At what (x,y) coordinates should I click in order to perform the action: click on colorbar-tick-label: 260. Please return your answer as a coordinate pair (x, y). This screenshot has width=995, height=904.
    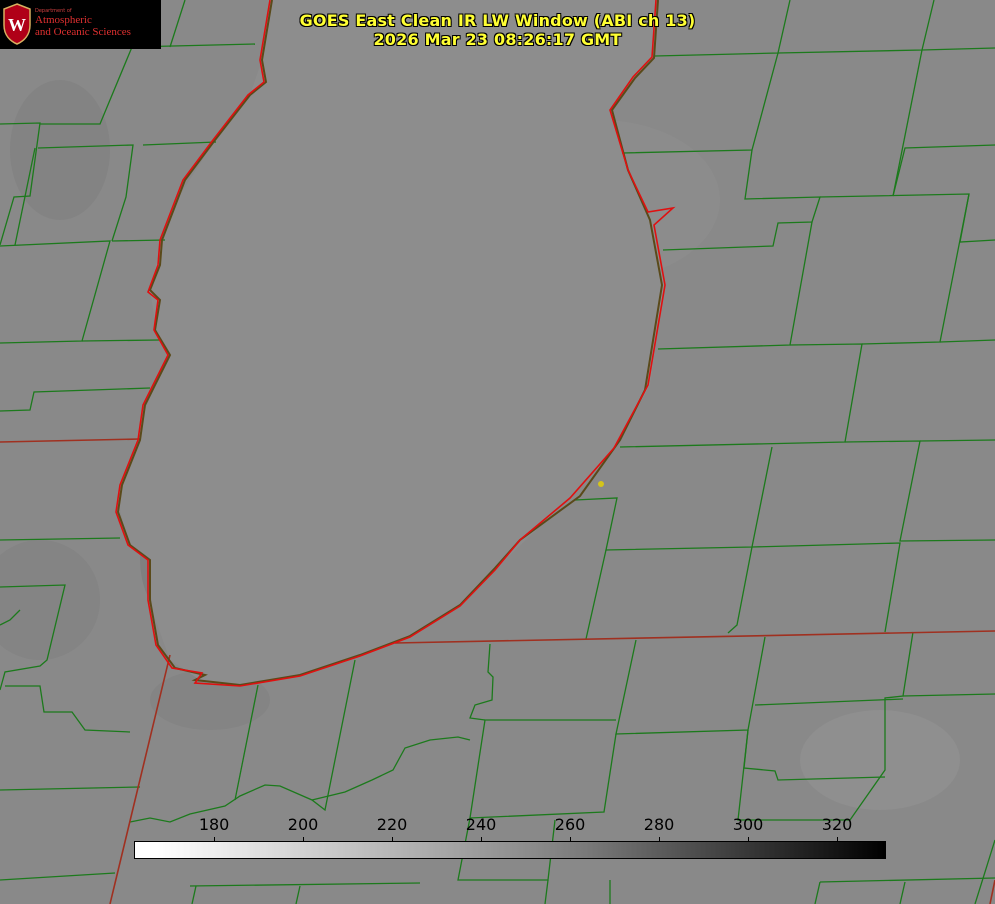
    Looking at the image, I should click on (570, 824).